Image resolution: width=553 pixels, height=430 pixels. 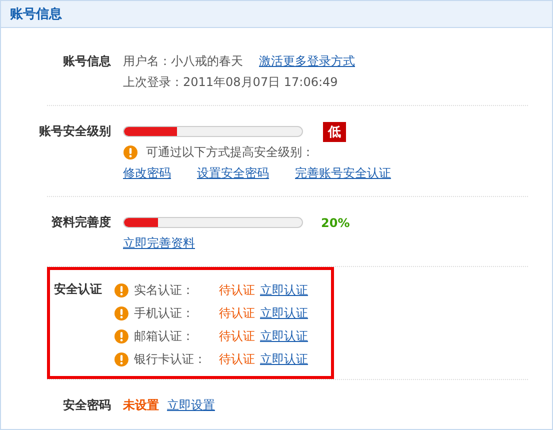 What do you see at coordinates (164, 336) in the screenshot?
I see `verification-name: 邮箱认证：` at bounding box center [164, 336].